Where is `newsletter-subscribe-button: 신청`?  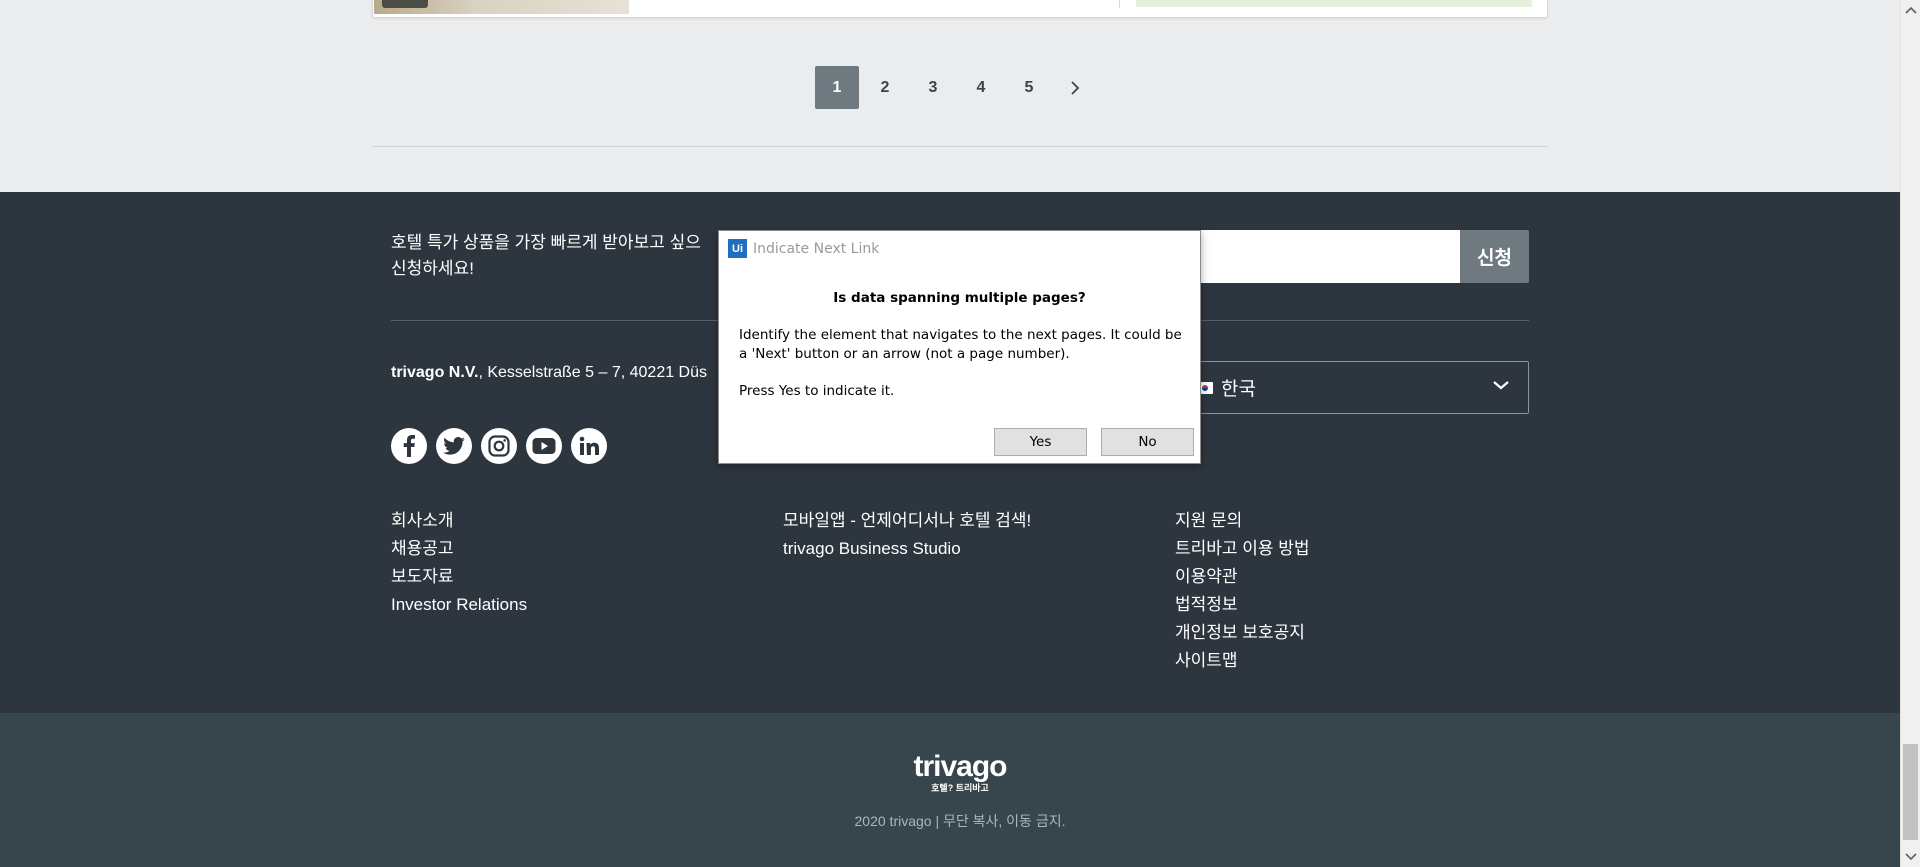
newsletter-subscribe-button: 신청 is located at coordinates (1494, 256).